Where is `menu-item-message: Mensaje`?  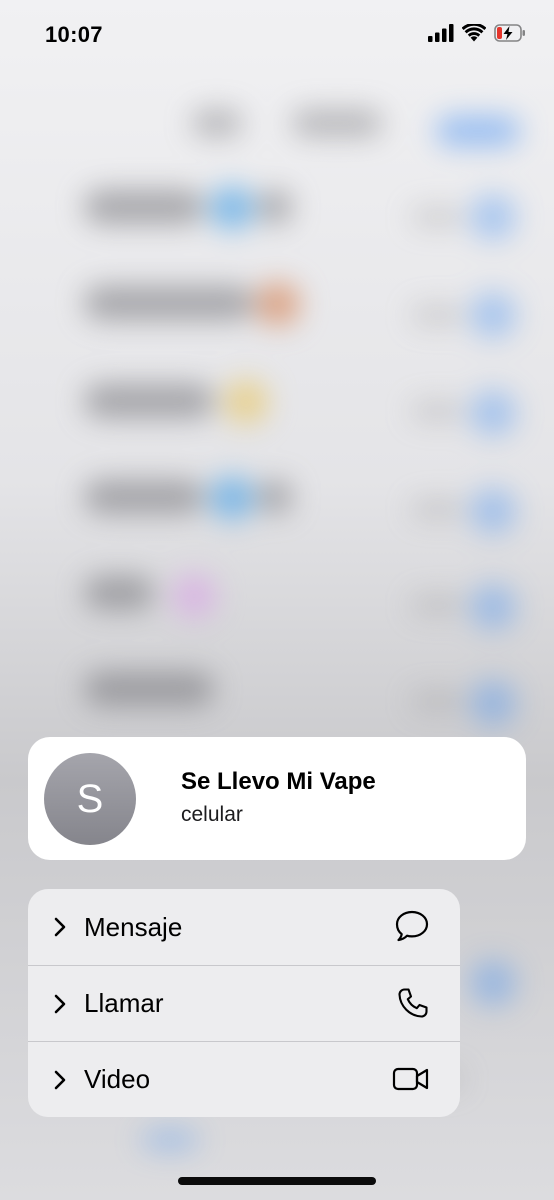
menu-item-message: Mensaje is located at coordinates (244, 927).